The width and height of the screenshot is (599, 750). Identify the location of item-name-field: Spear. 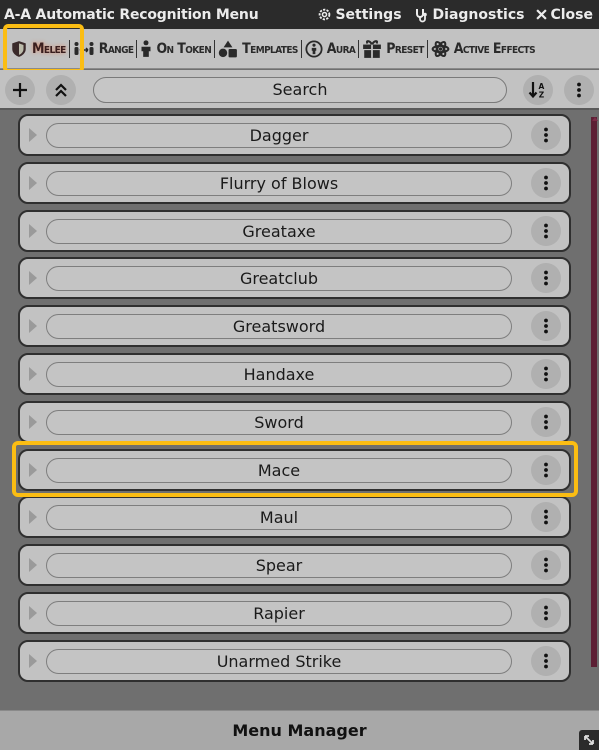
(279, 566).